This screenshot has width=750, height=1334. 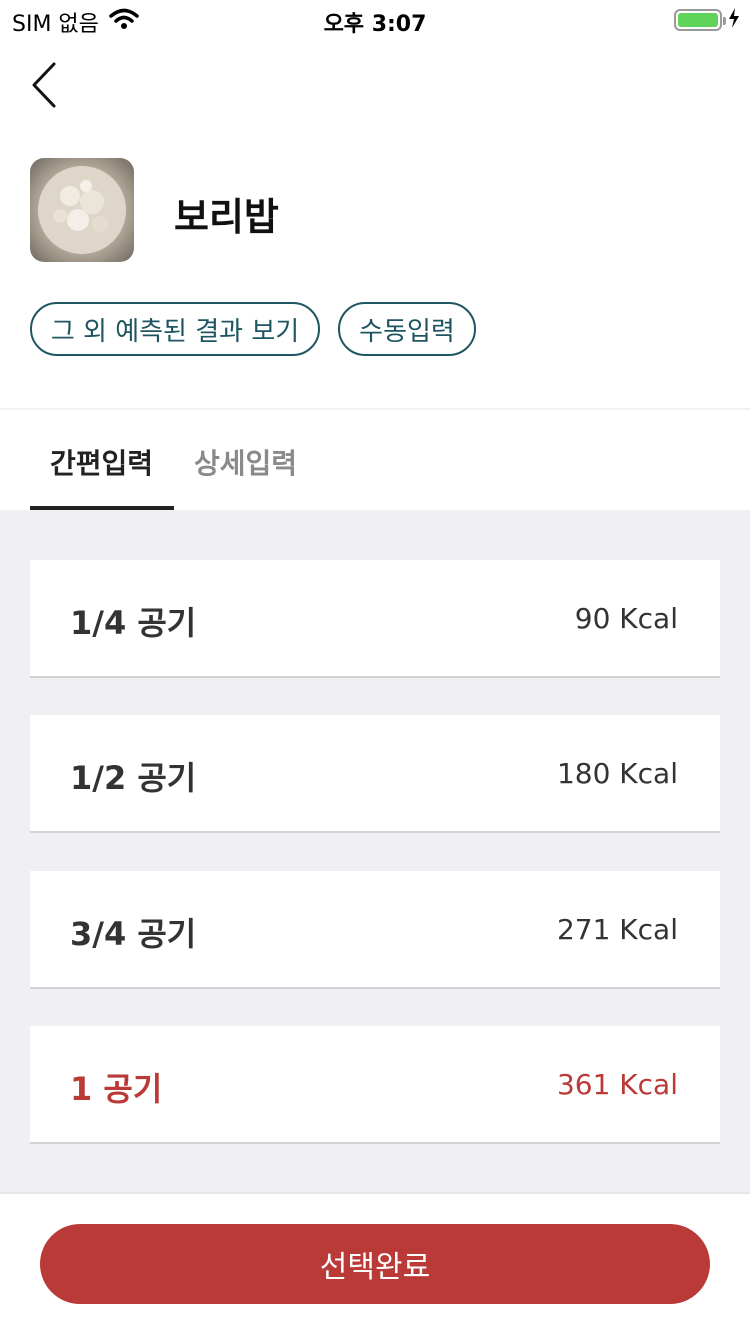 I want to click on portion-label: 1/2 공기, so click(x=133, y=778).